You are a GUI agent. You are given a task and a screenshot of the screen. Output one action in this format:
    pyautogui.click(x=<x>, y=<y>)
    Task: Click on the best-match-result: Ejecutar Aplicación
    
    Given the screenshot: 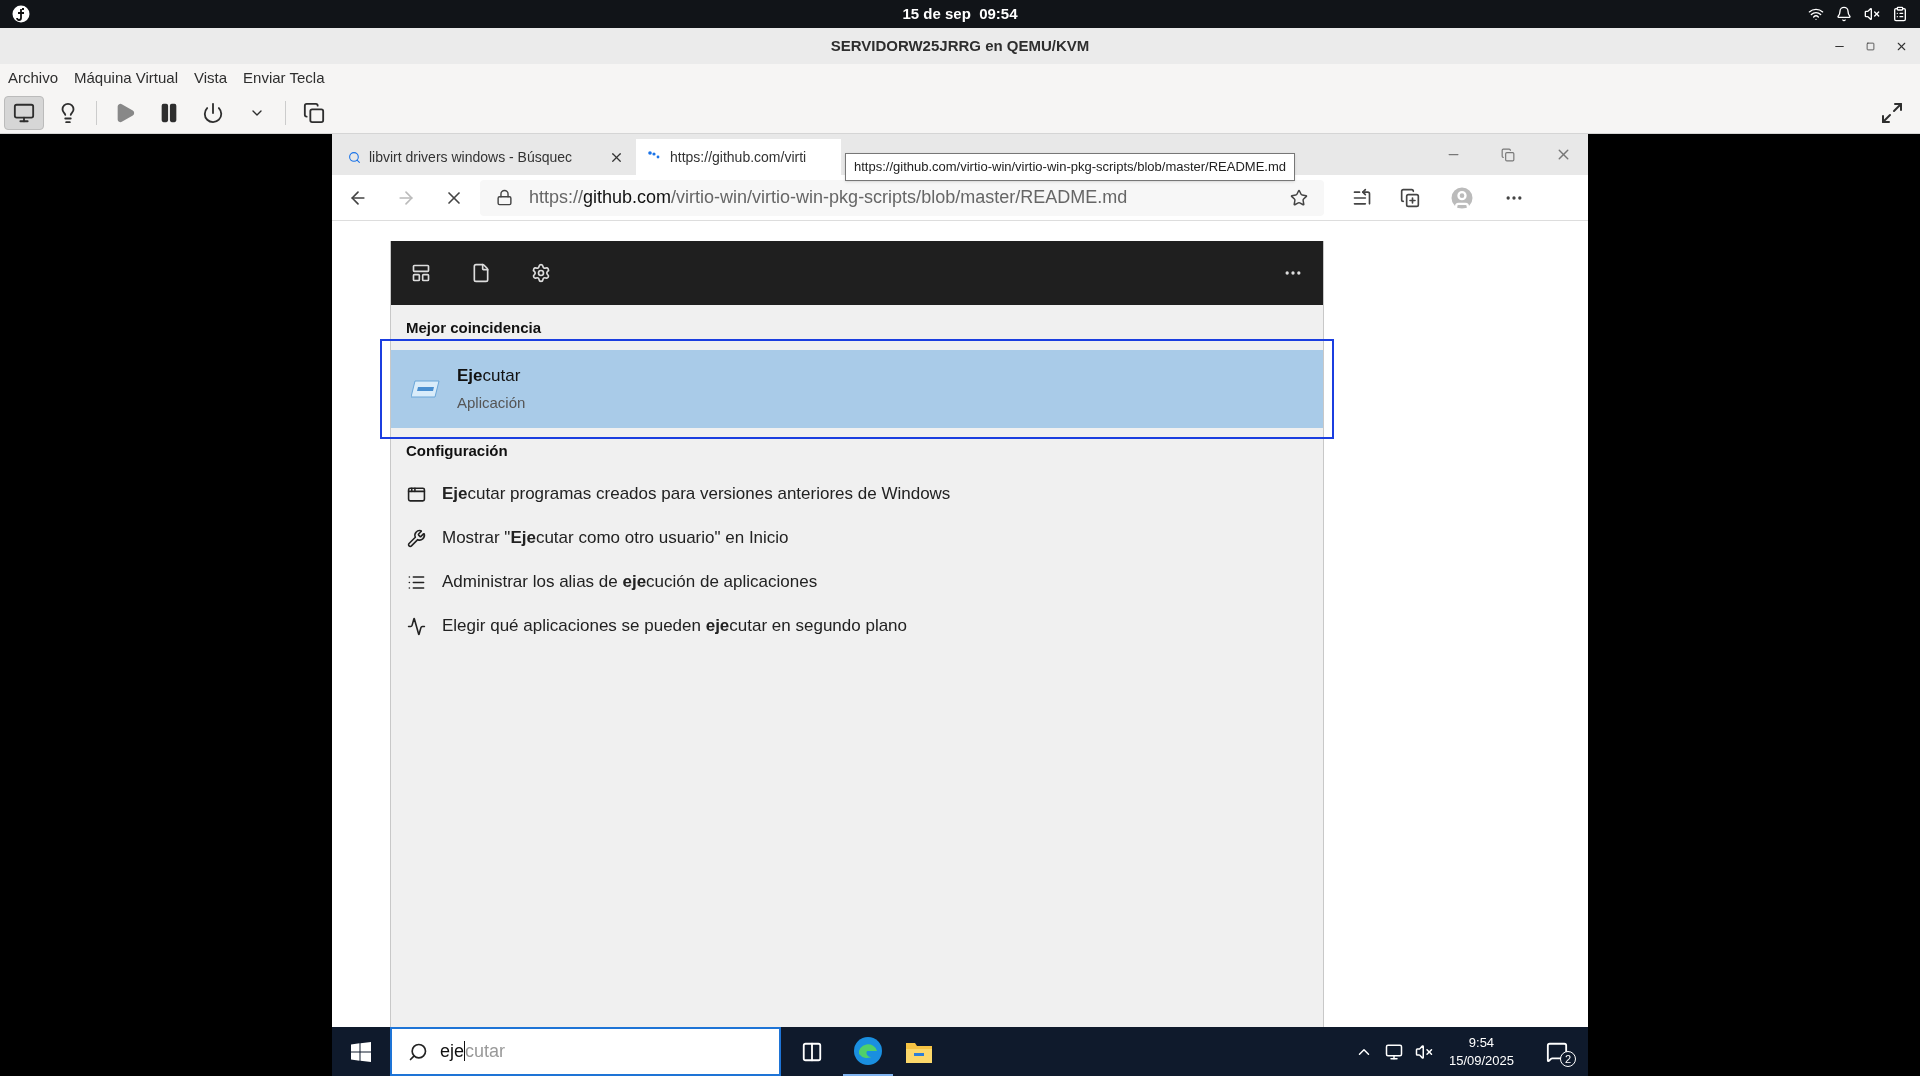 What is the action you would take?
    pyautogui.click(x=857, y=388)
    